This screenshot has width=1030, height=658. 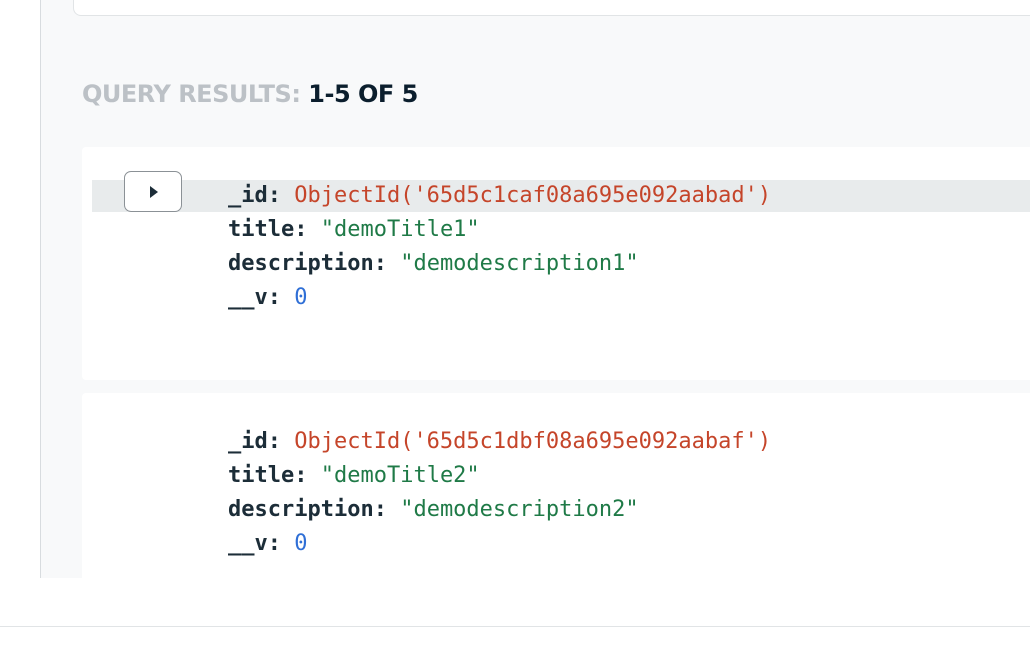 I want to click on results-label: QUERY RESULTS:, so click(x=191, y=94).